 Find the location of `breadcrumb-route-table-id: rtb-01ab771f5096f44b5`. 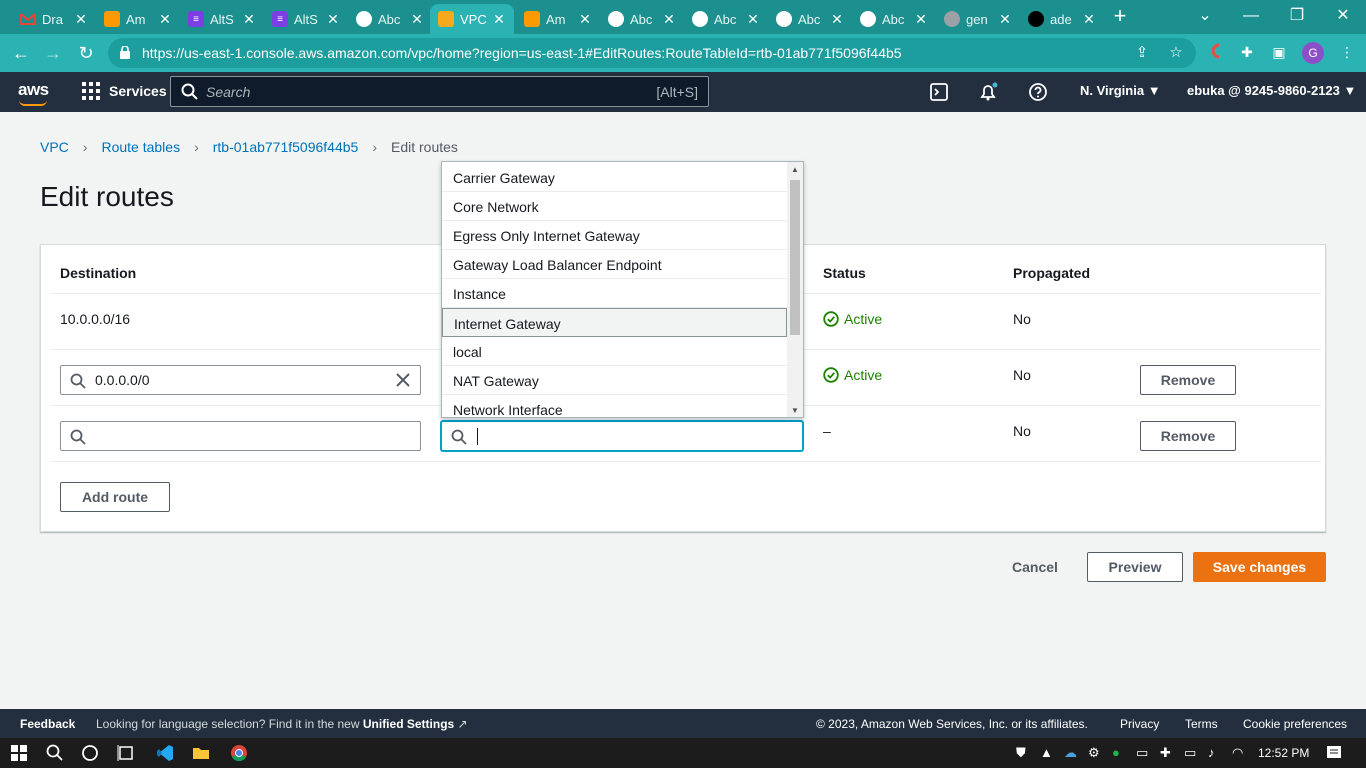

breadcrumb-route-table-id: rtb-01ab771f5096f44b5 is located at coordinates (286, 147).